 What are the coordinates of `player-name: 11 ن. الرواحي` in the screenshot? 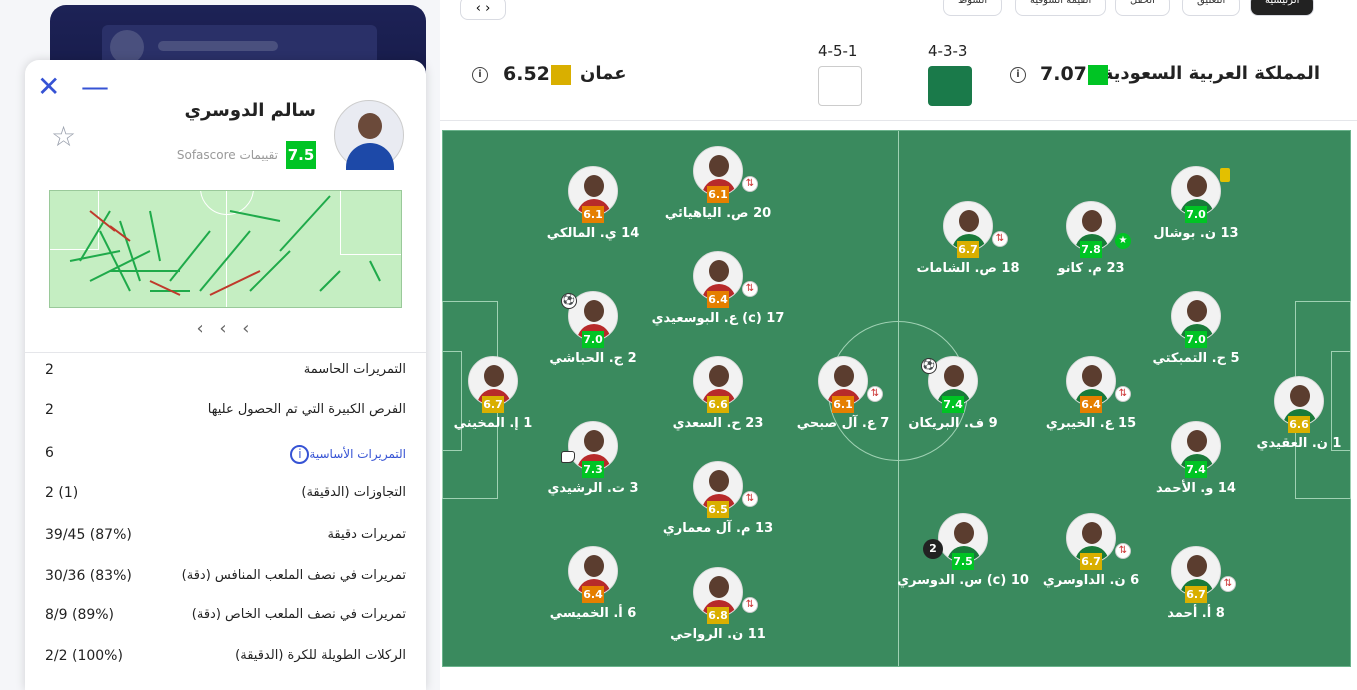 It's located at (718, 634).